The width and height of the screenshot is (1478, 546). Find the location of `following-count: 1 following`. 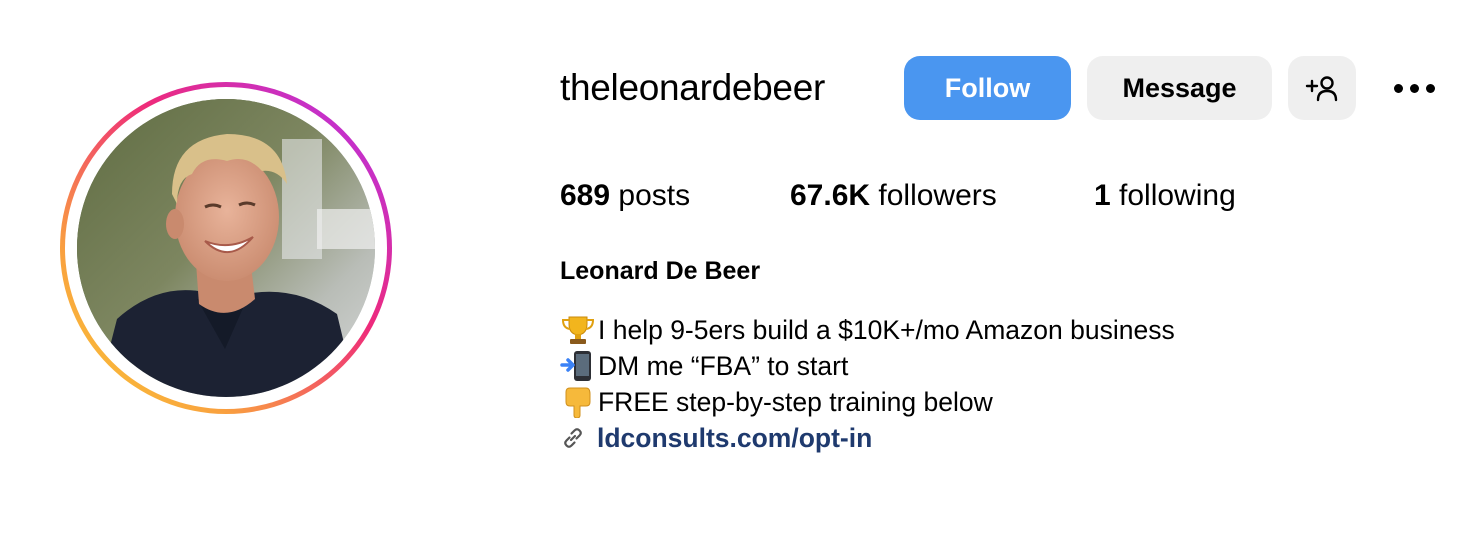

following-count: 1 following is located at coordinates (1165, 196).